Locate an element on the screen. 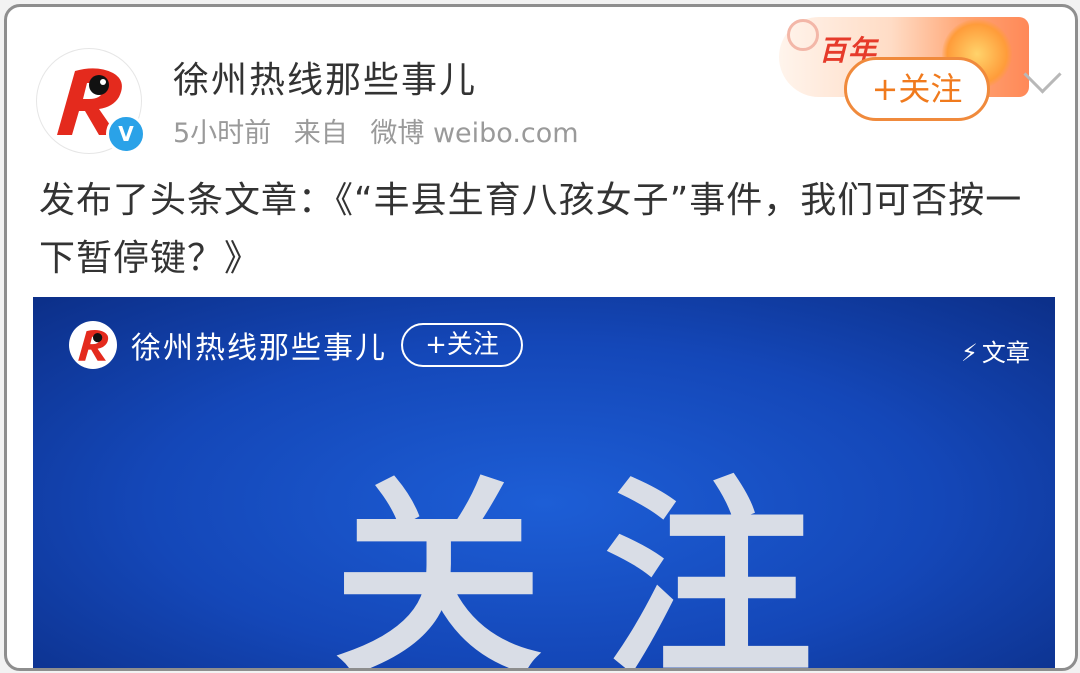 The width and height of the screenshot is (1080, 673). verified-badge-icon: V is located at coordinates (126, 134).